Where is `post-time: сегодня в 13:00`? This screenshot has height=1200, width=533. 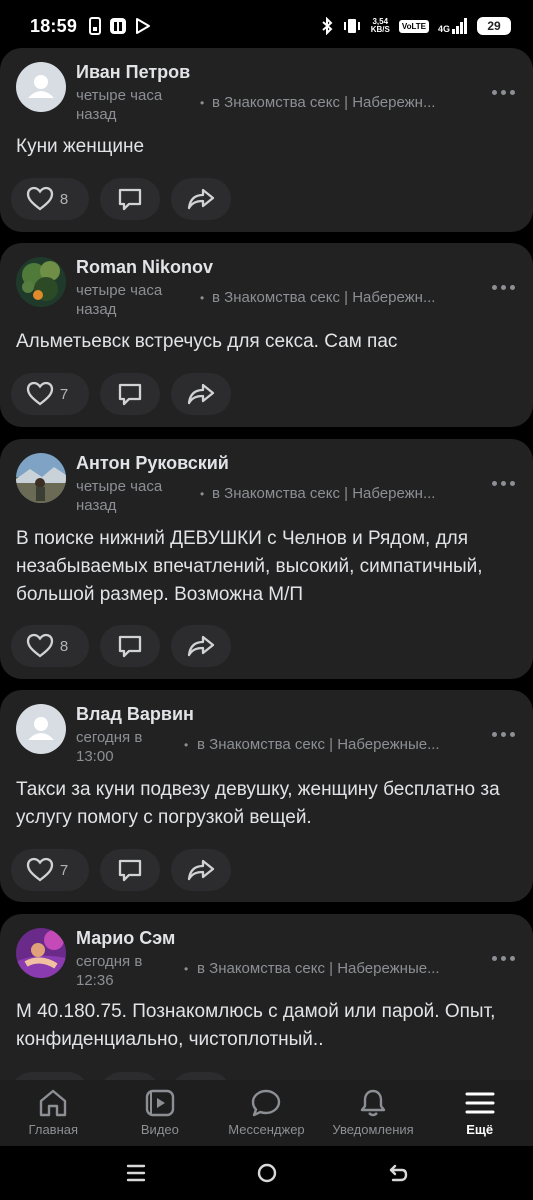 post-time: сегодня в 13:00 is located at coordinates (109, 747).